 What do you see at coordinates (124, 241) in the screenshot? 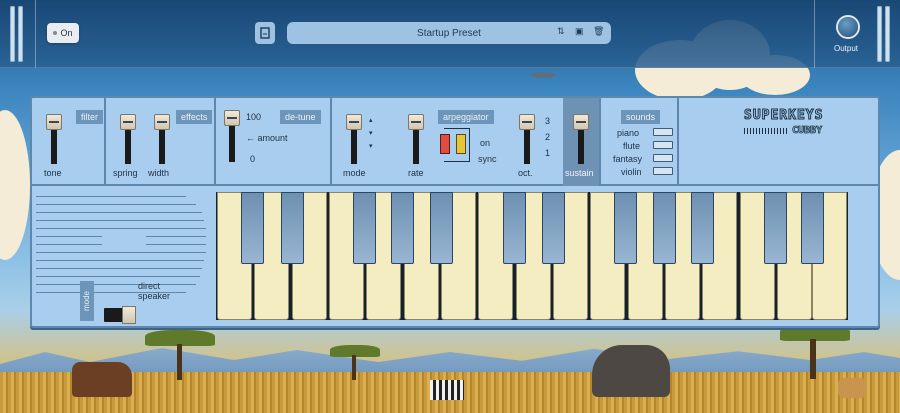
I see `speaker-badge` at bounding box center [124, 241].